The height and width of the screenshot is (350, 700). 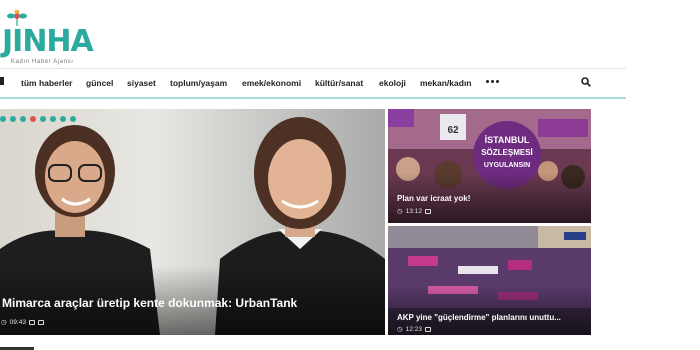 What do you see at coordinates (453, 130) in the screenshot?
I see `sign-text-4: 62` at bounding box center [453, 130].